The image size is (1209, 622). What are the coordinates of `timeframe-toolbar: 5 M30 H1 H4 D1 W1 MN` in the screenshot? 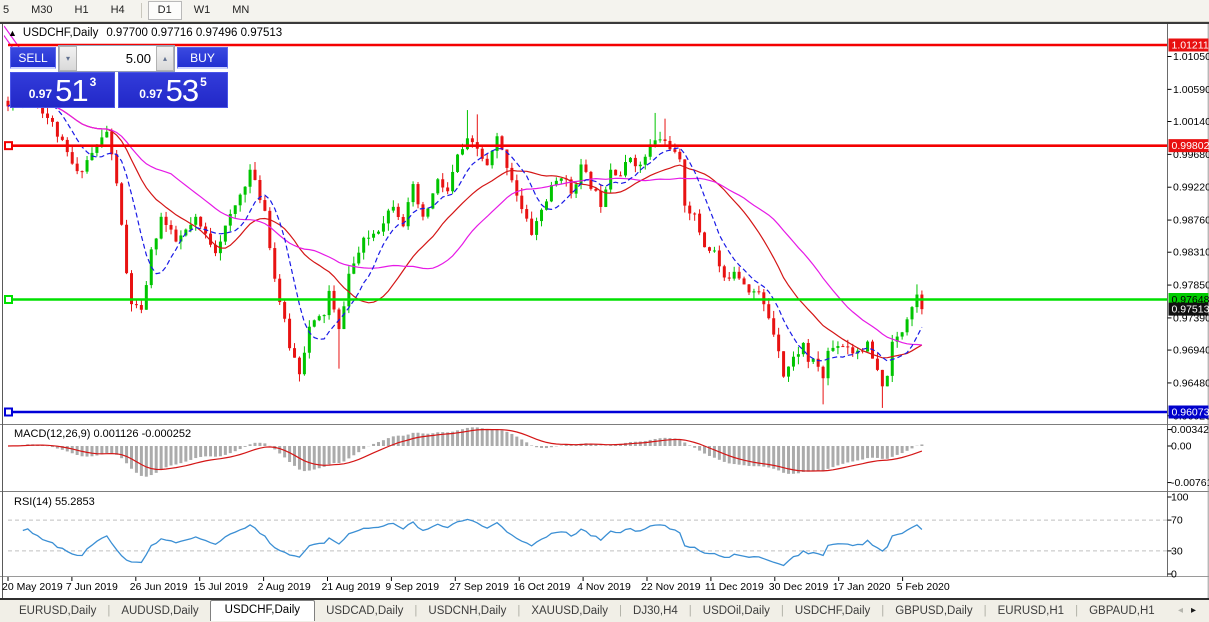 It's located at (604, 11).